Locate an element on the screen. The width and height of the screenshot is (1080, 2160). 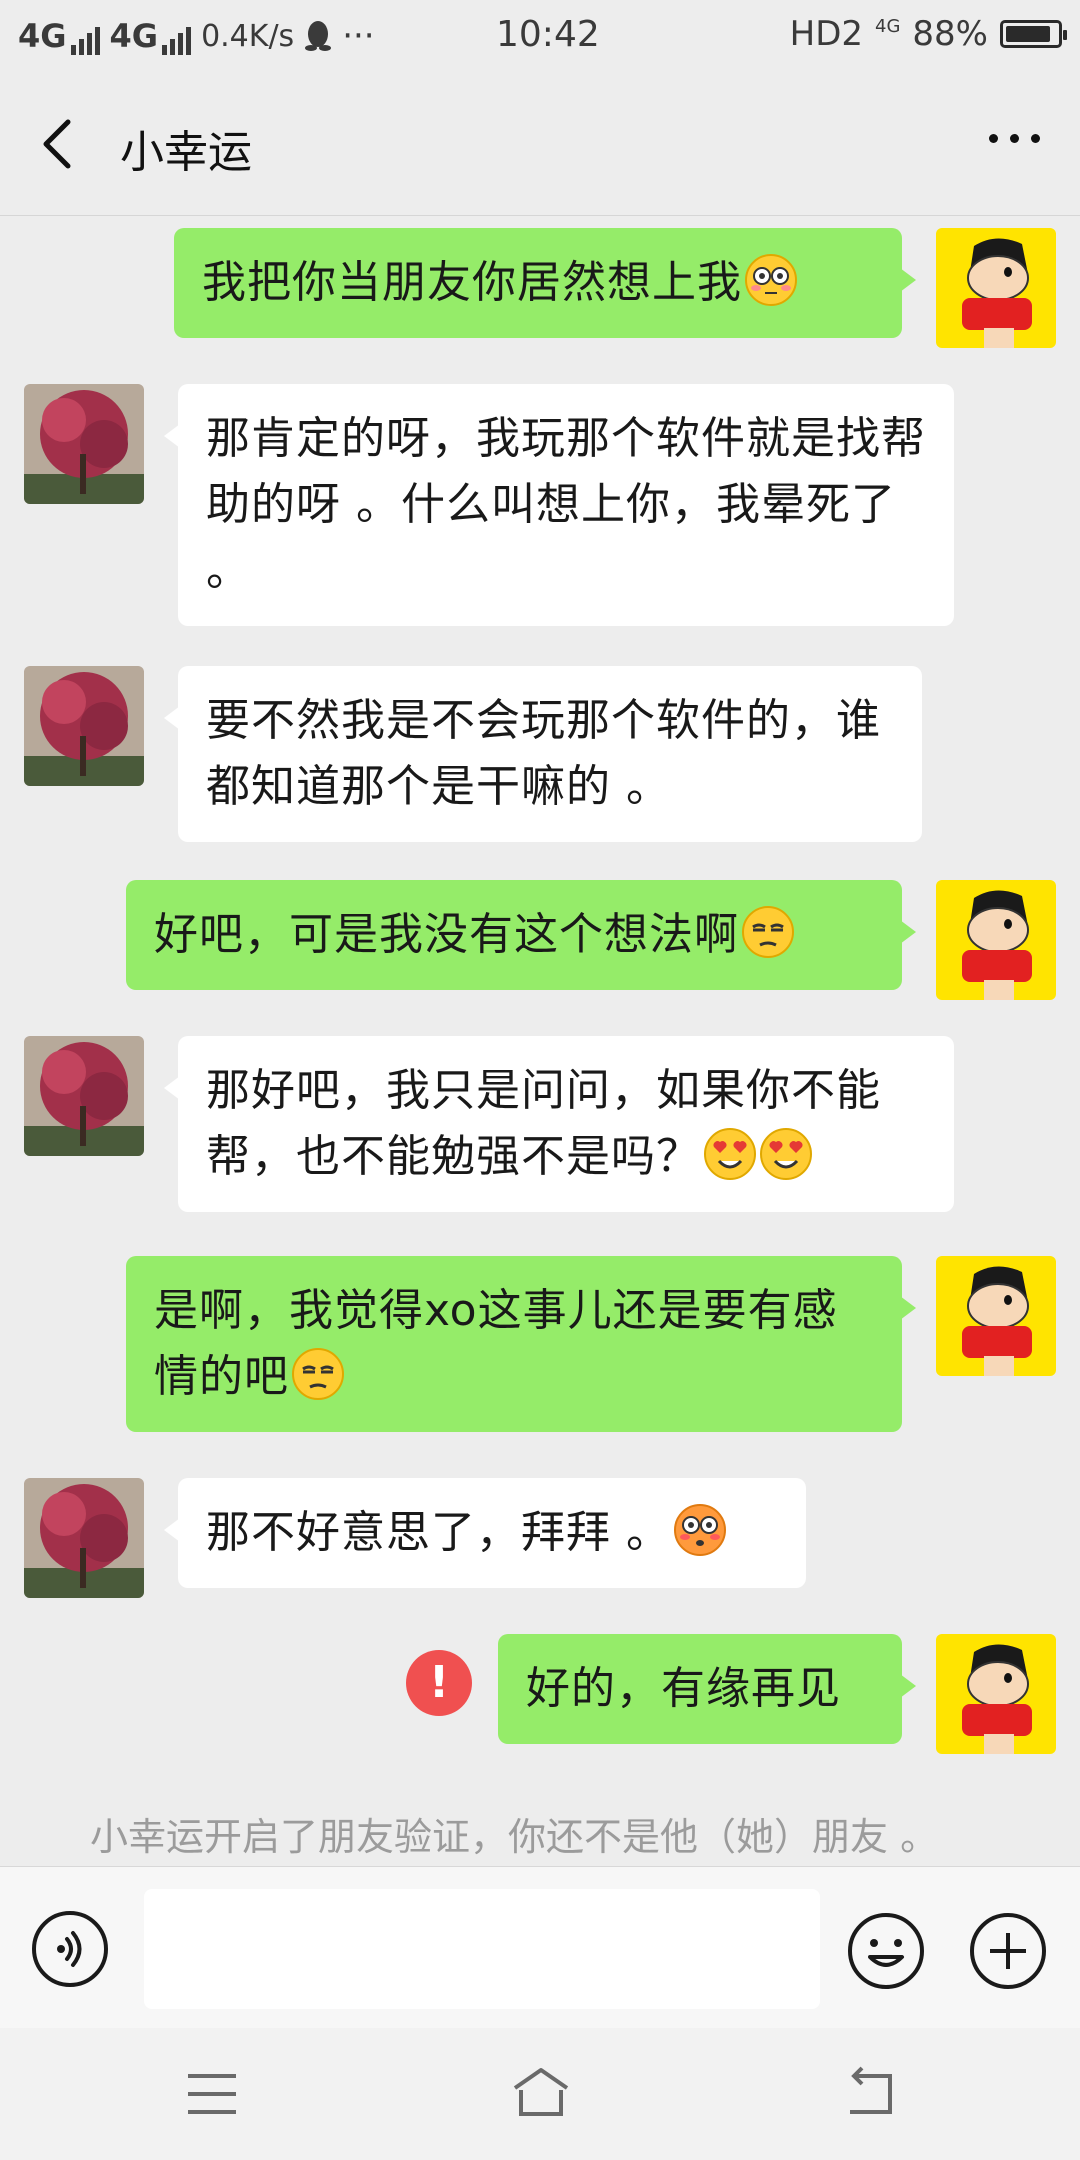
back-arrow-icon is located at coordinates (870, 2094).